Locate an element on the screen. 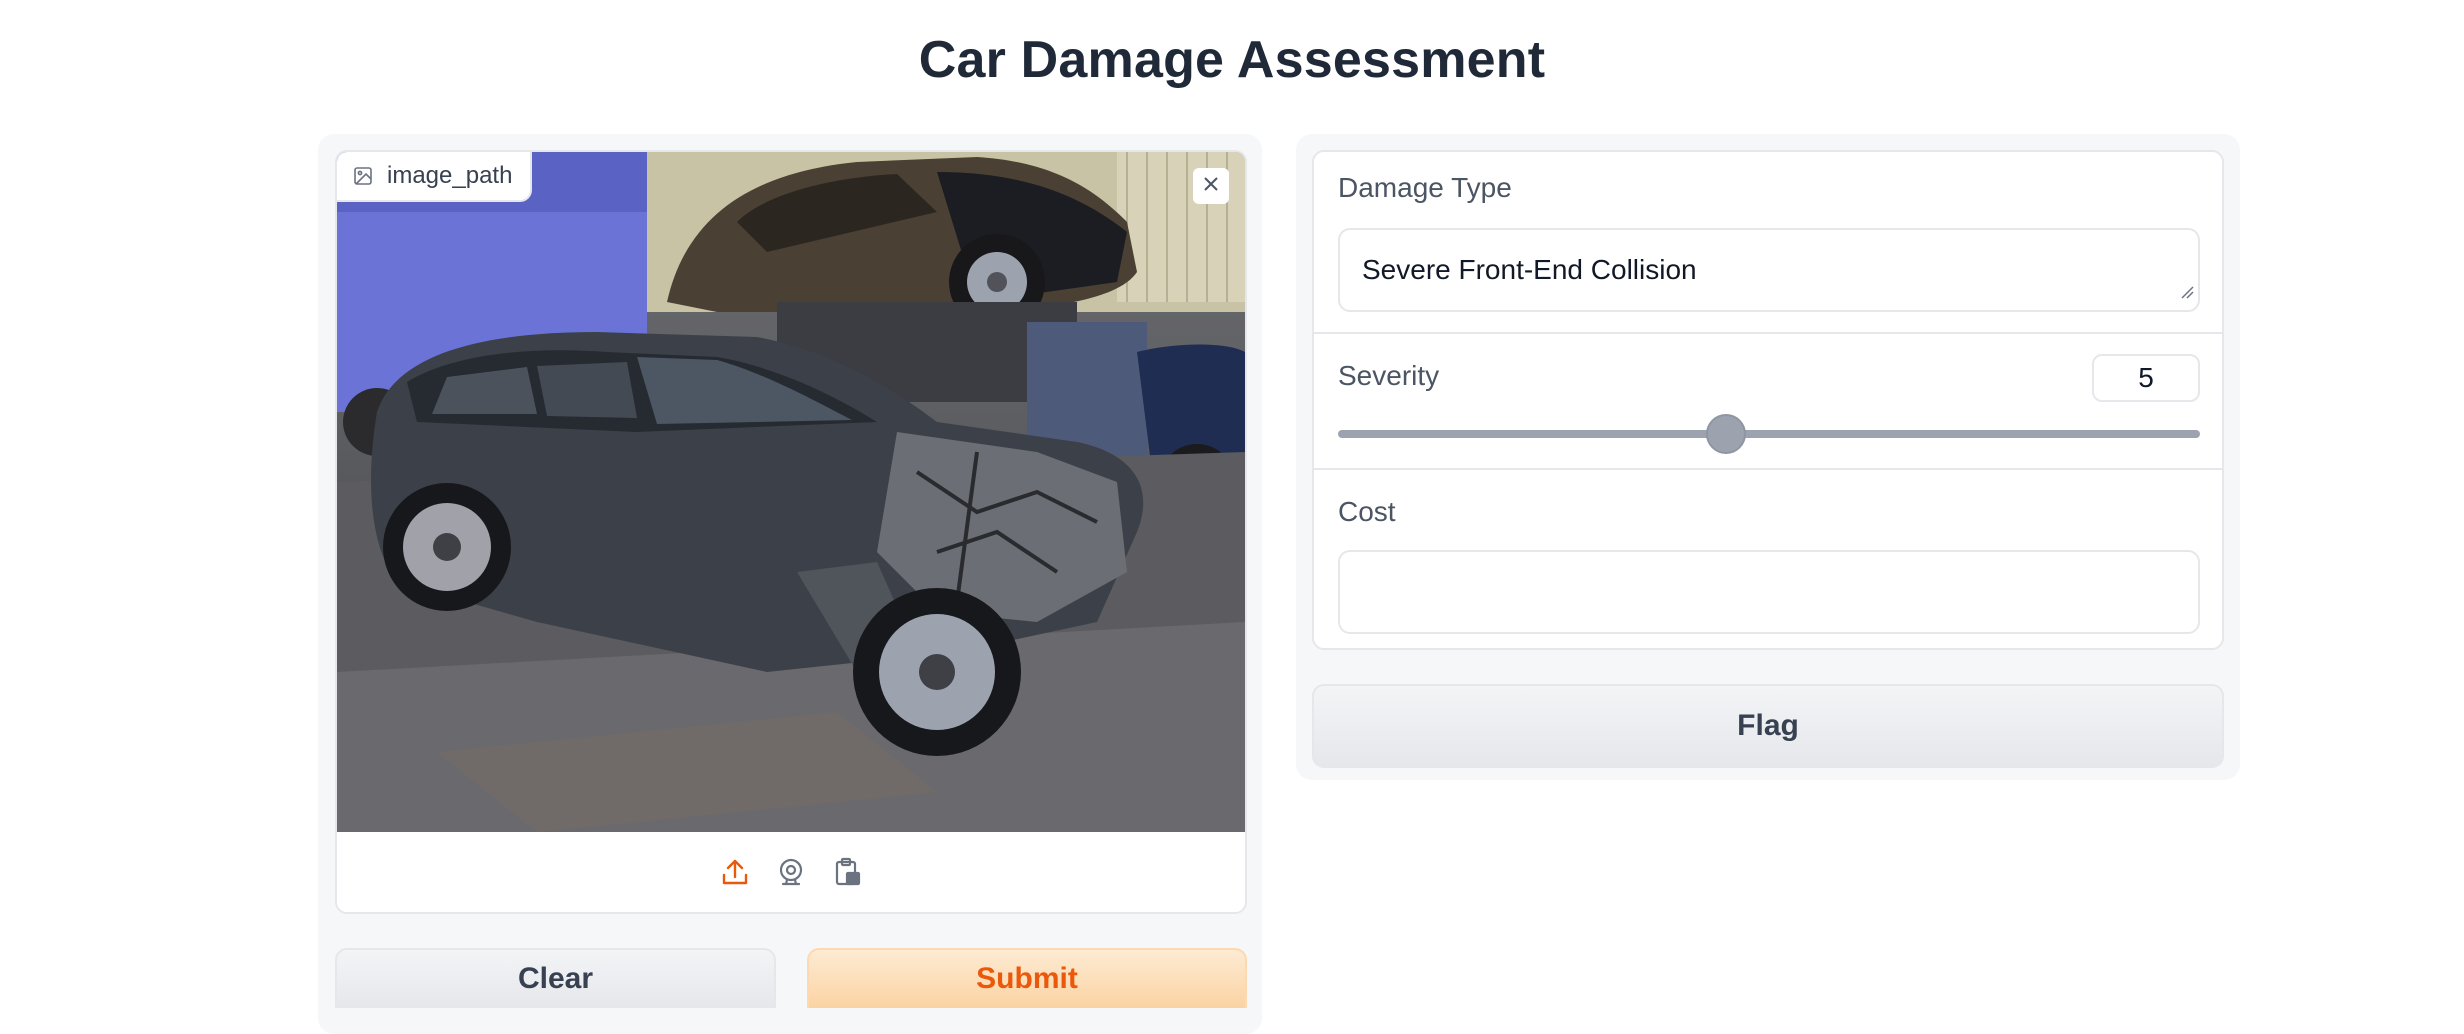 The height and width of the screenshot is (1034, 2464). clipboard-icon is located at coordinates (847, 872).